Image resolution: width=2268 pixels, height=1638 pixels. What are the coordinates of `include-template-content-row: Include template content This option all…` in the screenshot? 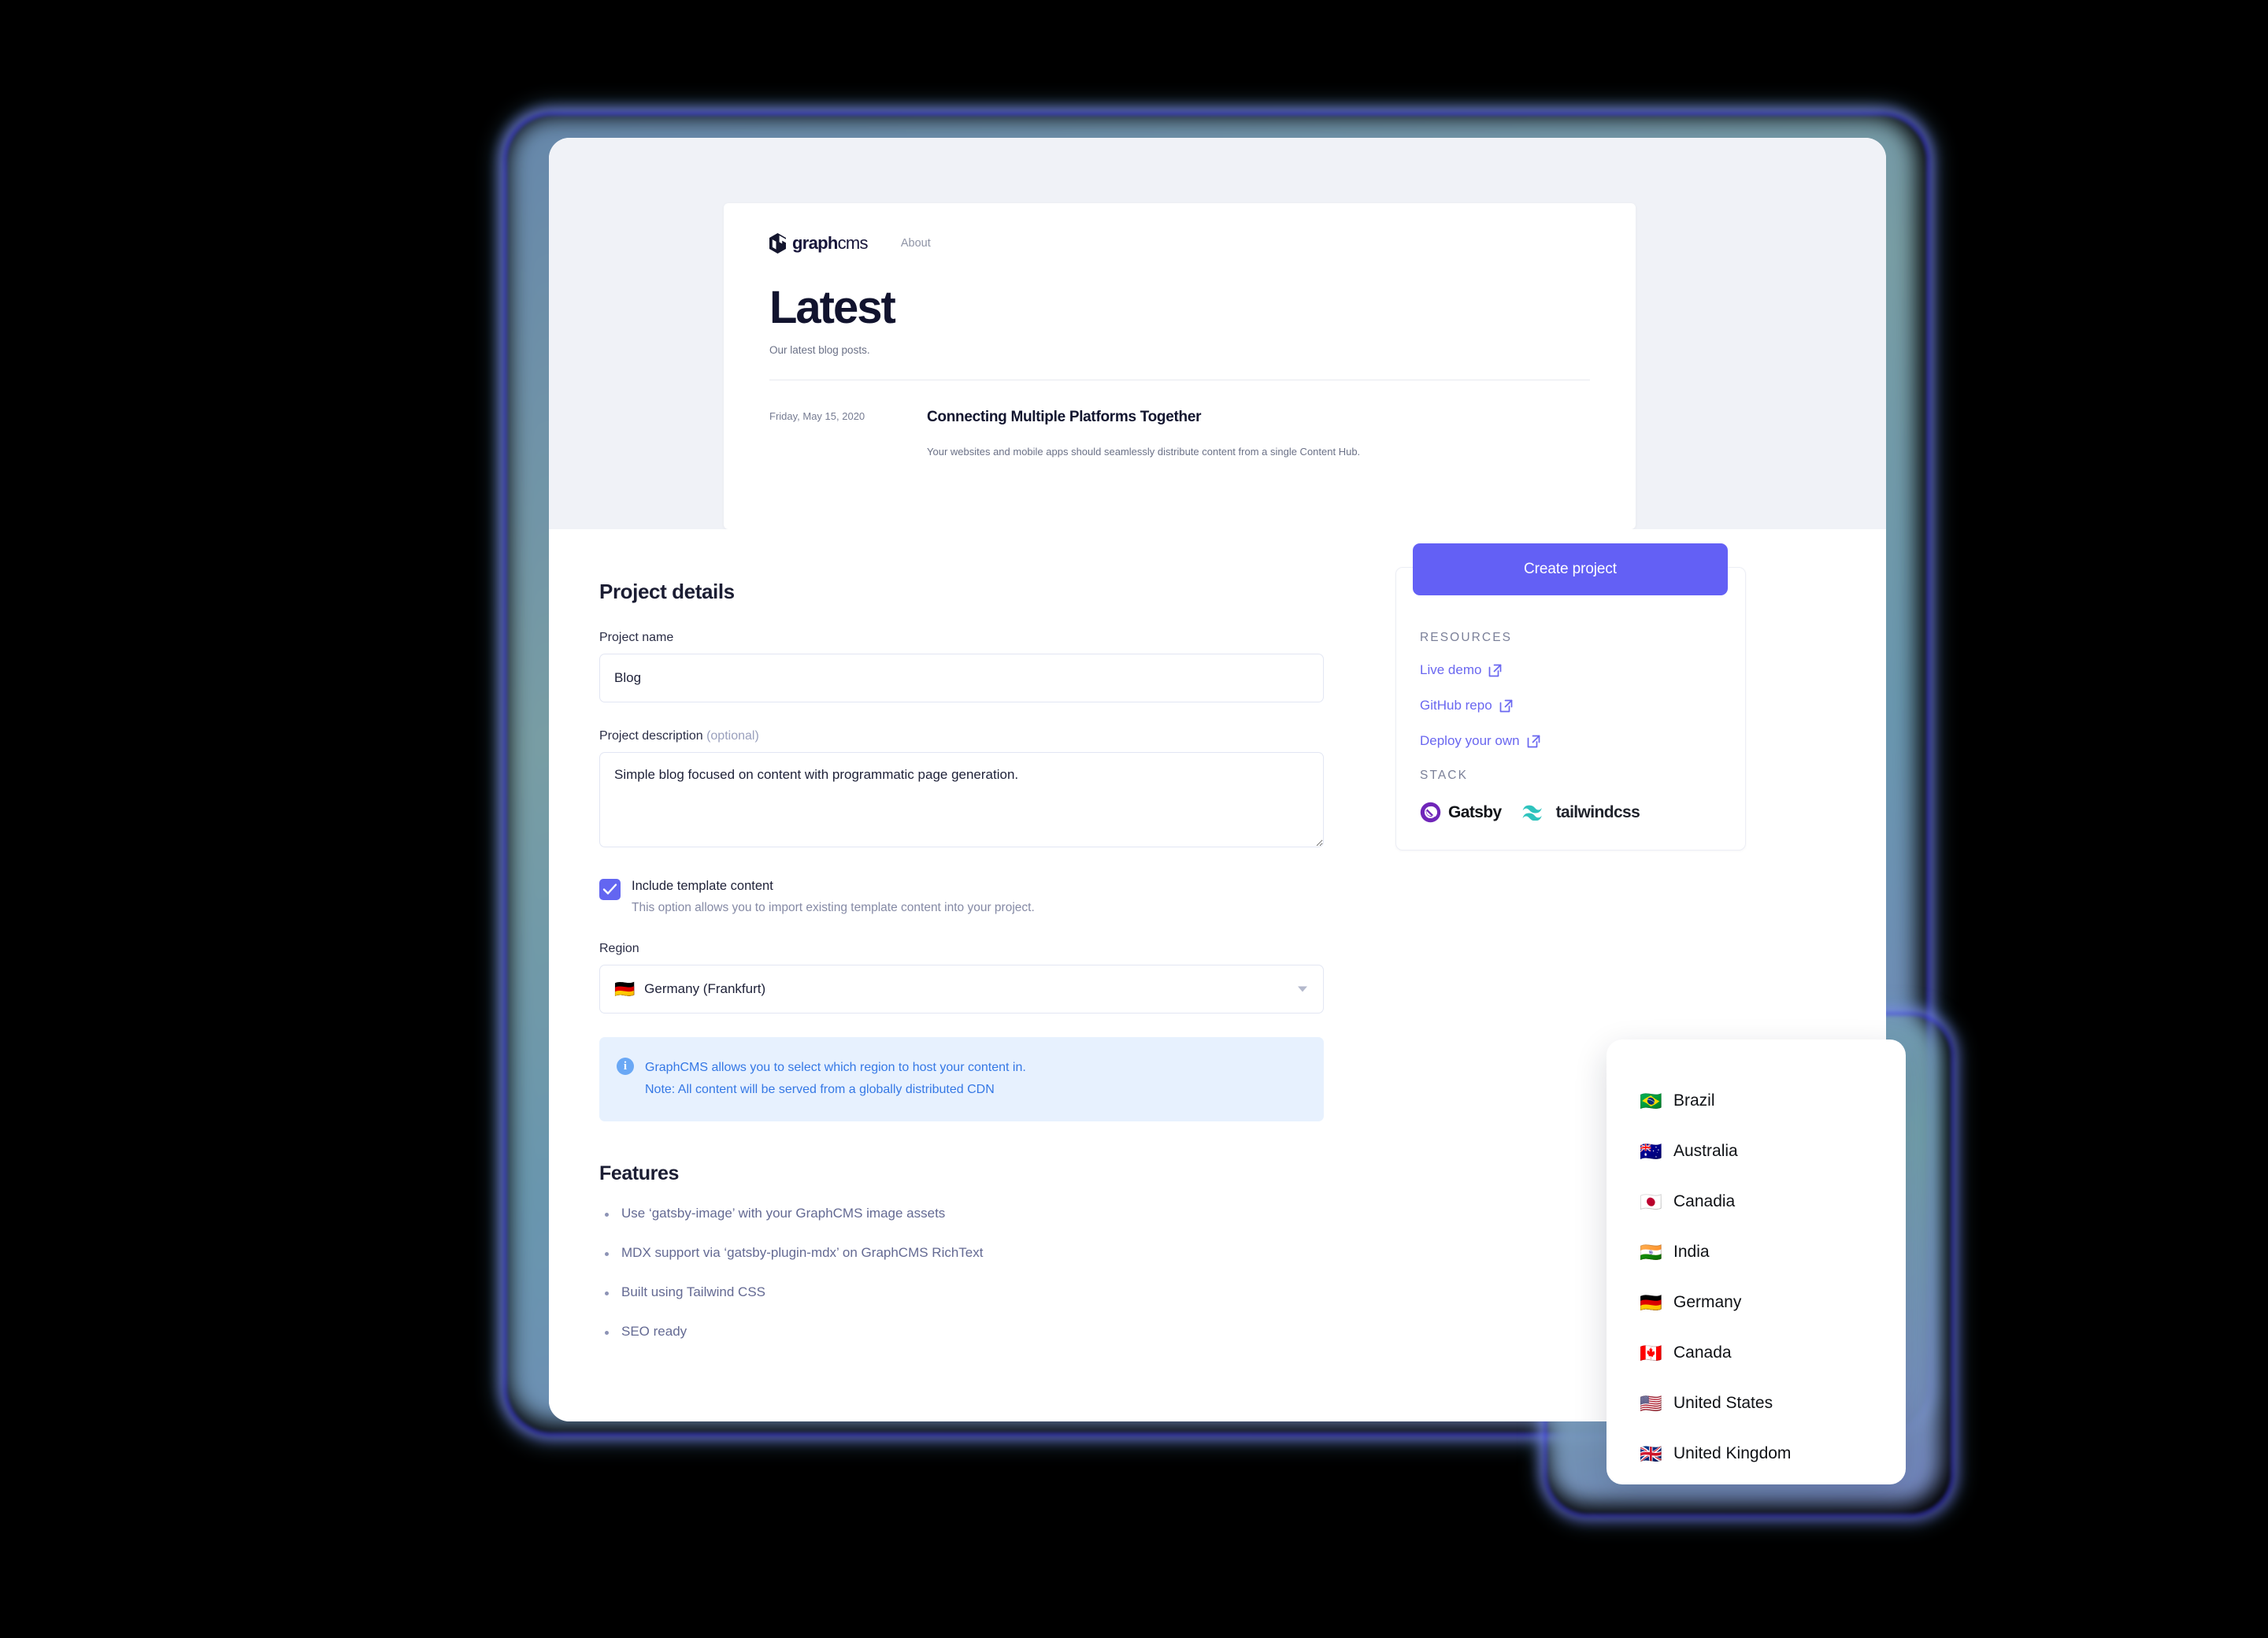 It's located at (961, 896).